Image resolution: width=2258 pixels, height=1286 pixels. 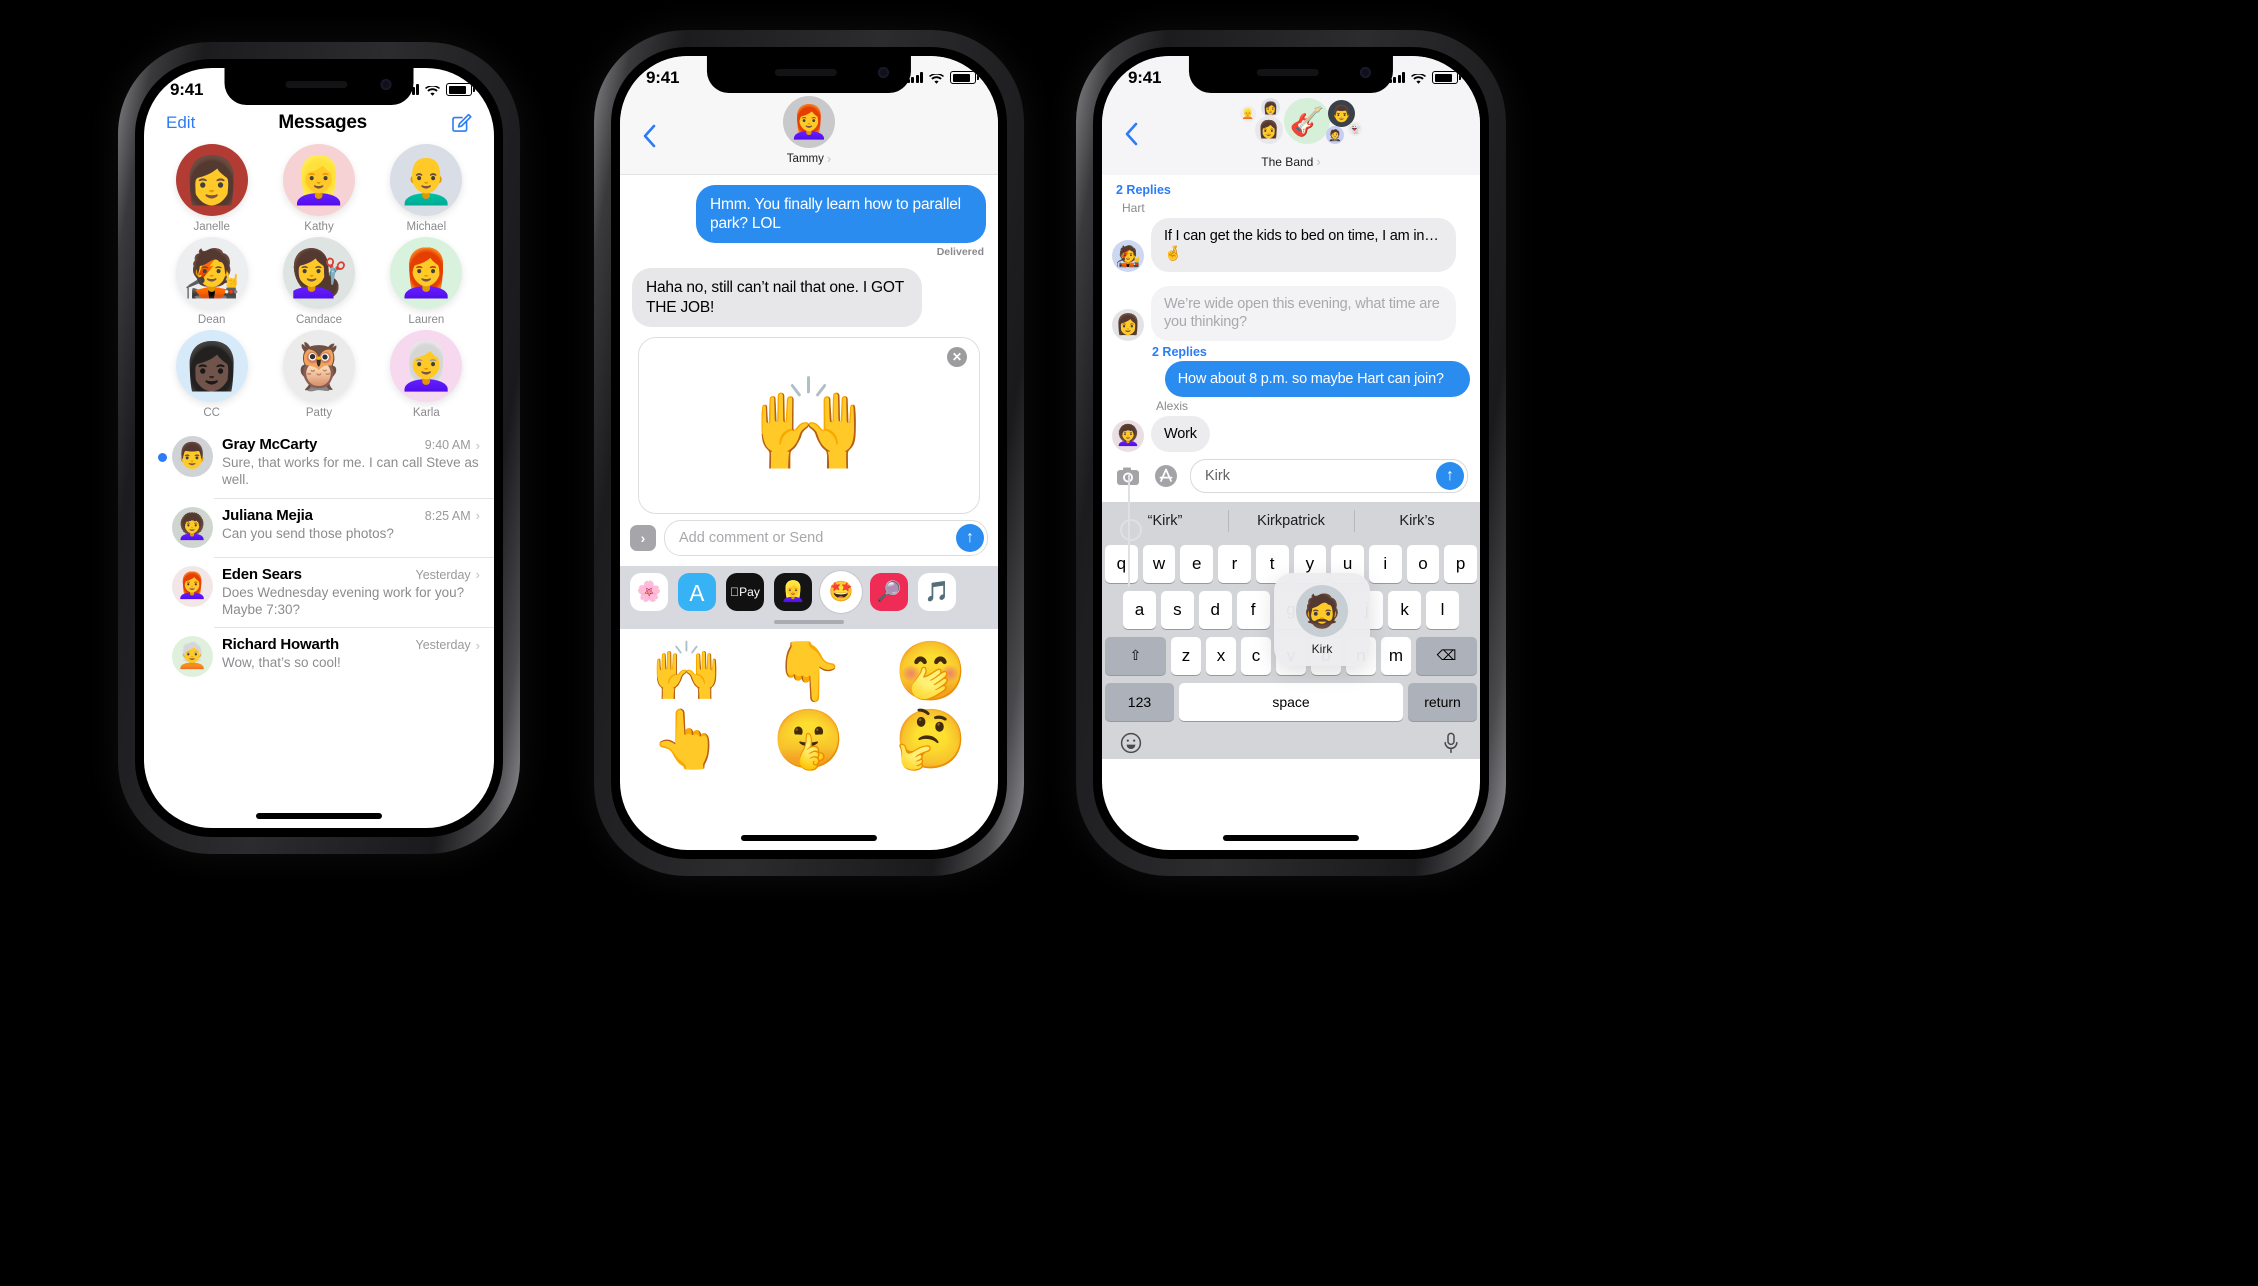 I want to click on group-member-avatar: 👱, so click(x=1248, y=114).